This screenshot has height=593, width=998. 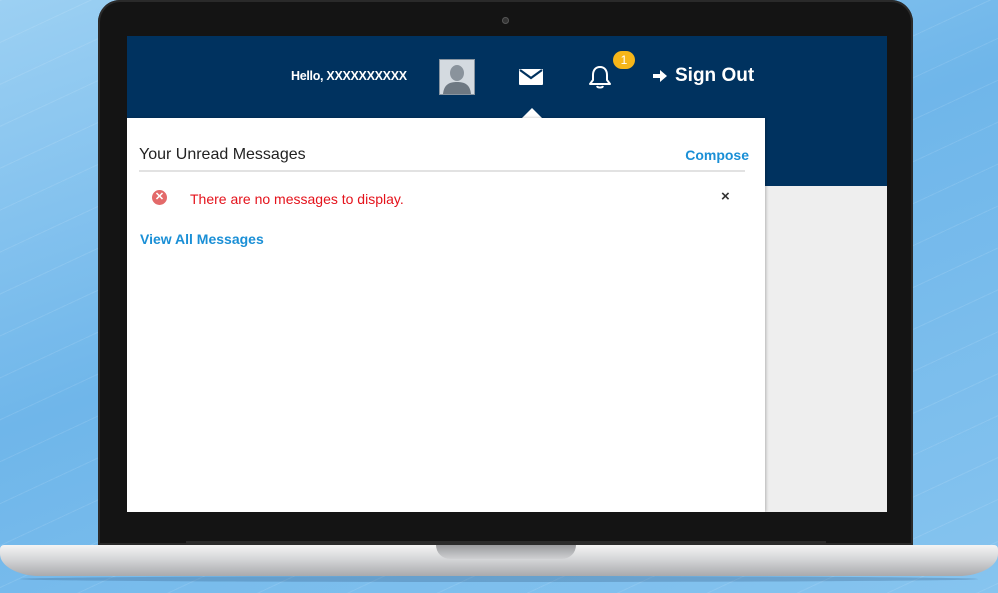 I want to click on sign-out-button: Sign Out, so click(x=703, y=76).